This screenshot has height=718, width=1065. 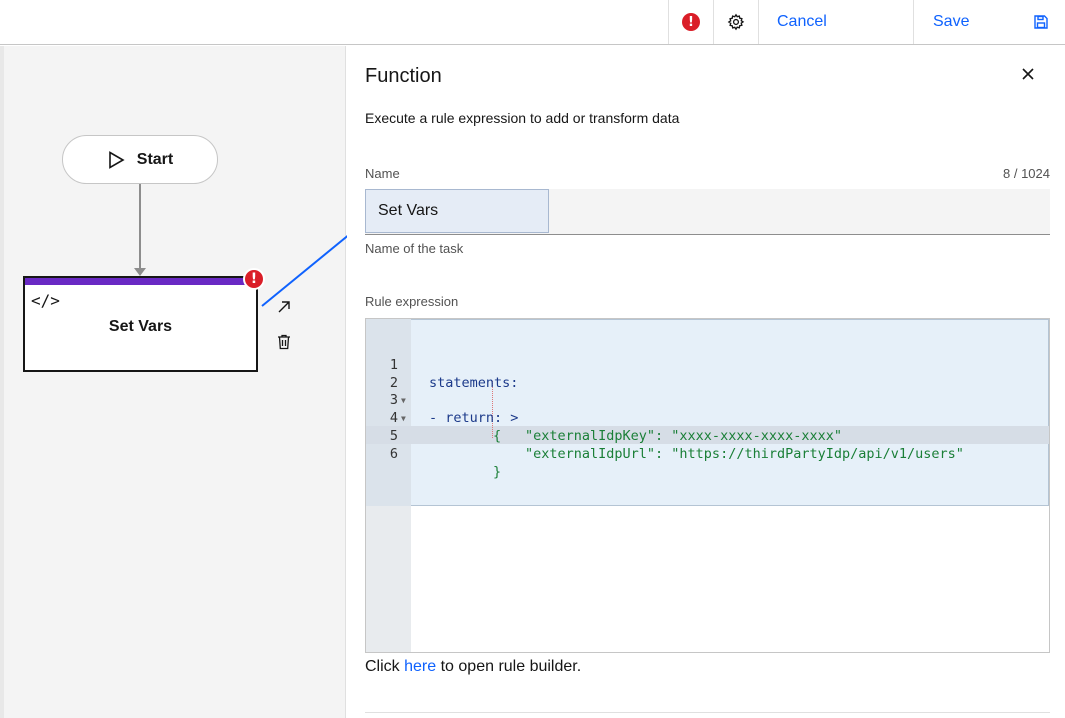 What do you see at coordinates (420, 666) in the screenshot?
I see `rule-builder-link: here` at bounding box center [420, 666].